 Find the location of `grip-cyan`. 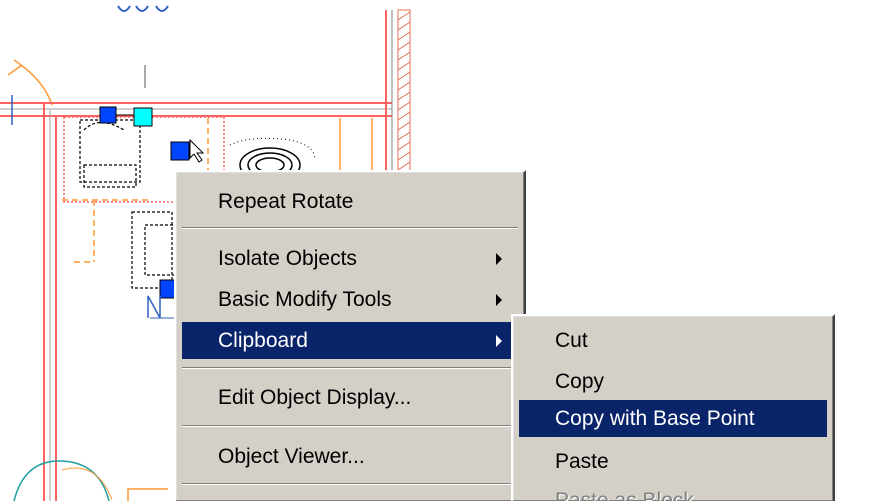

grip-cyan is located at coordinates (143, 117).